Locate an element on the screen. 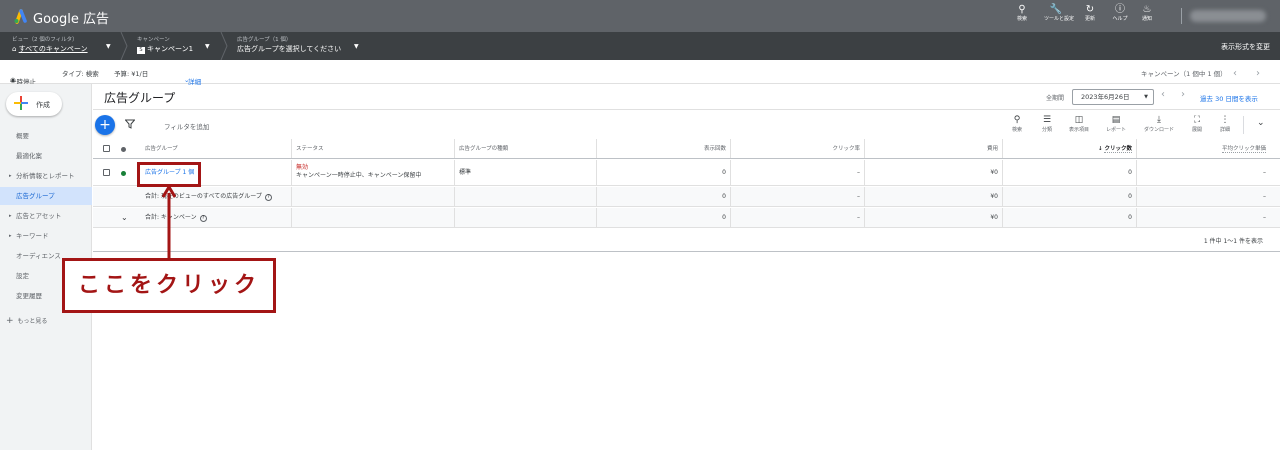 The height and width of the screenshot is (450, 1280). tool-download-button: ⤓ ダウンロード is located at coordinates (1159, 123).